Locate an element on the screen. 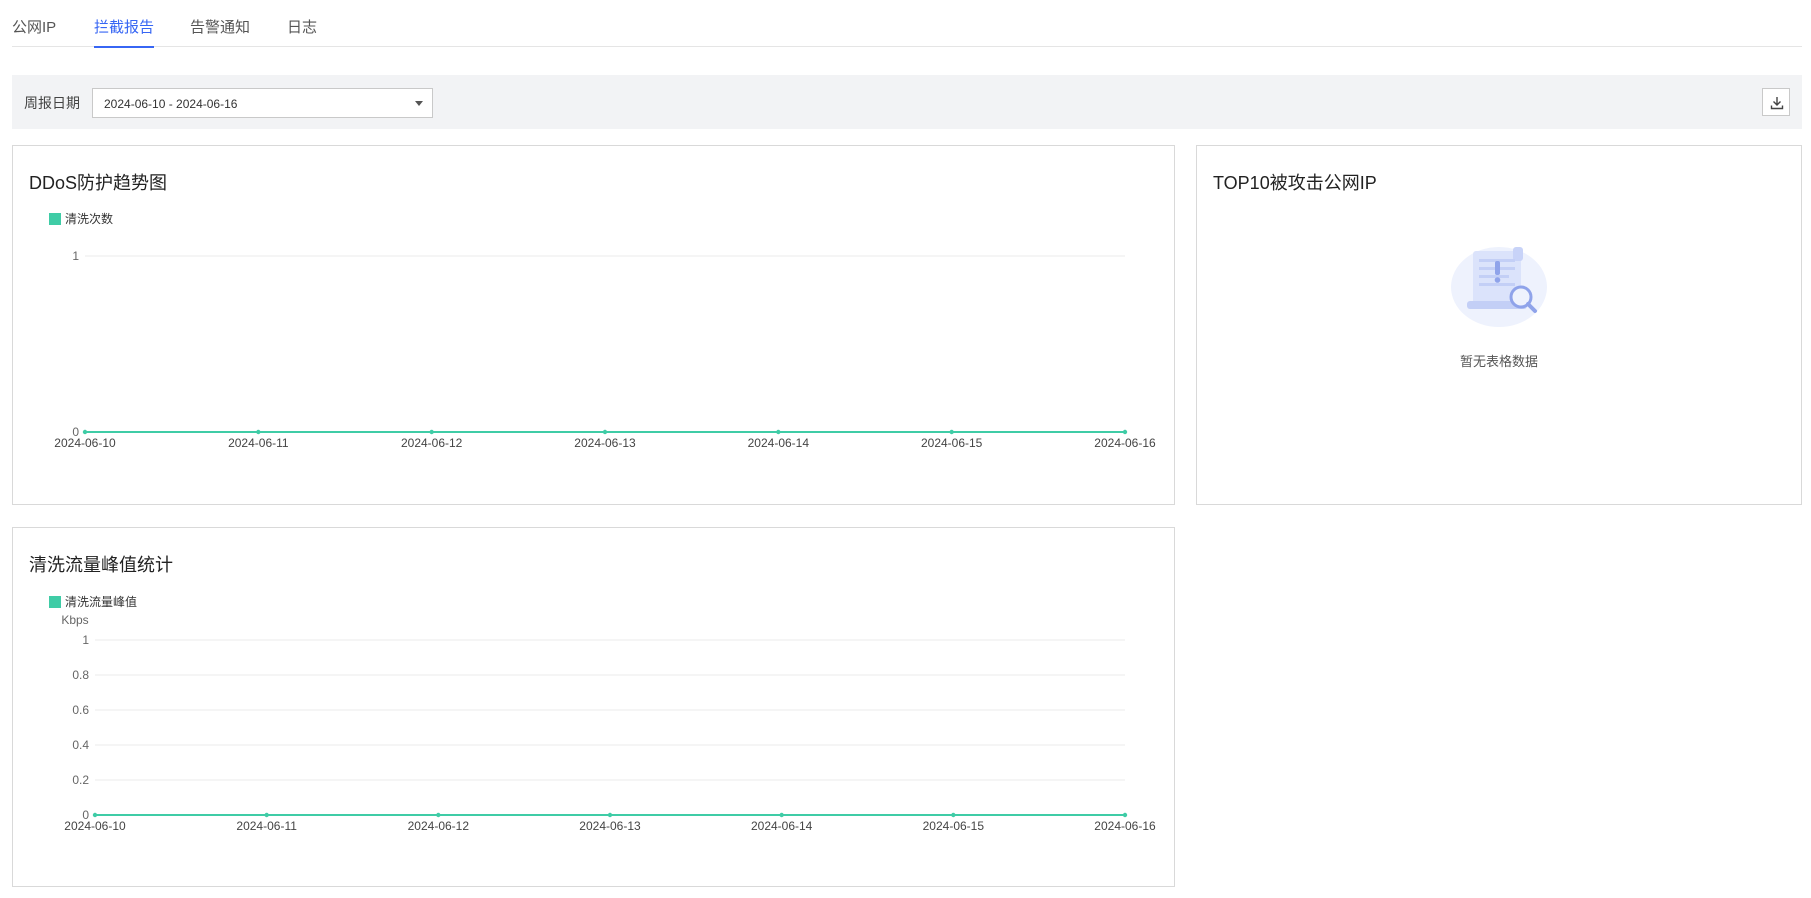 The width and height of the screenshot is (1811, 898). weekly-date-label: 周报日期 is located at coordinates (52, 103).